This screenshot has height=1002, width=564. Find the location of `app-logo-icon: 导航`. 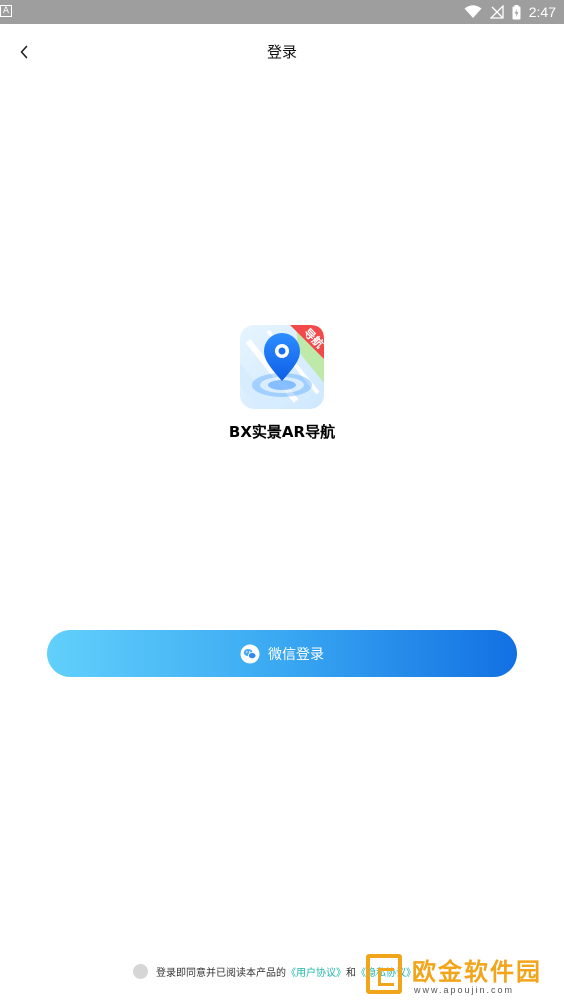

app-logo-icon: 导航 is located at coordinates (283, 367).